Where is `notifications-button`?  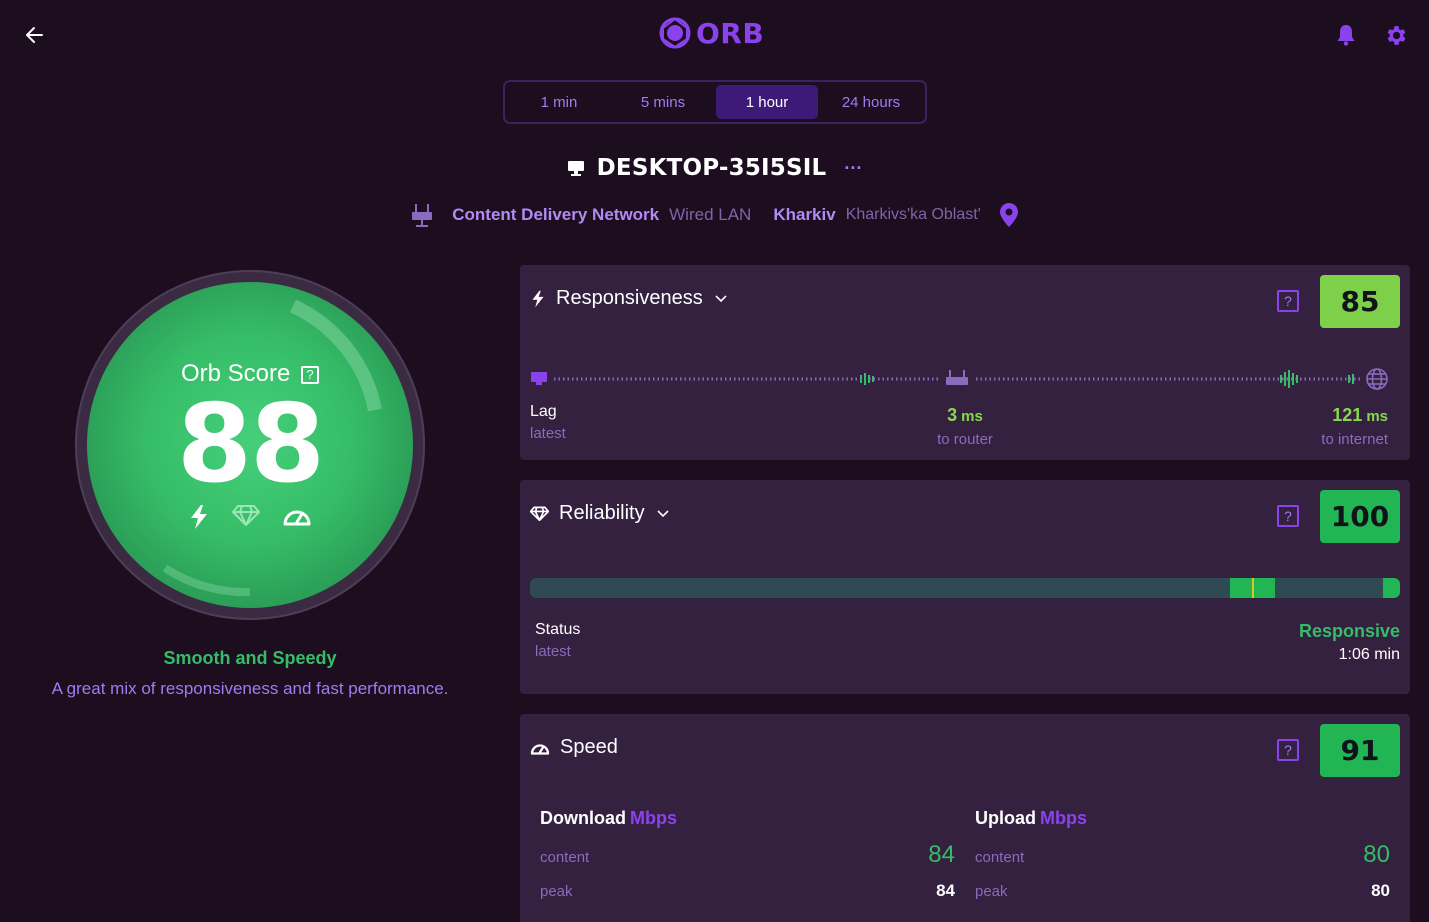 notifications-button is located at coordinates (1346, 35).